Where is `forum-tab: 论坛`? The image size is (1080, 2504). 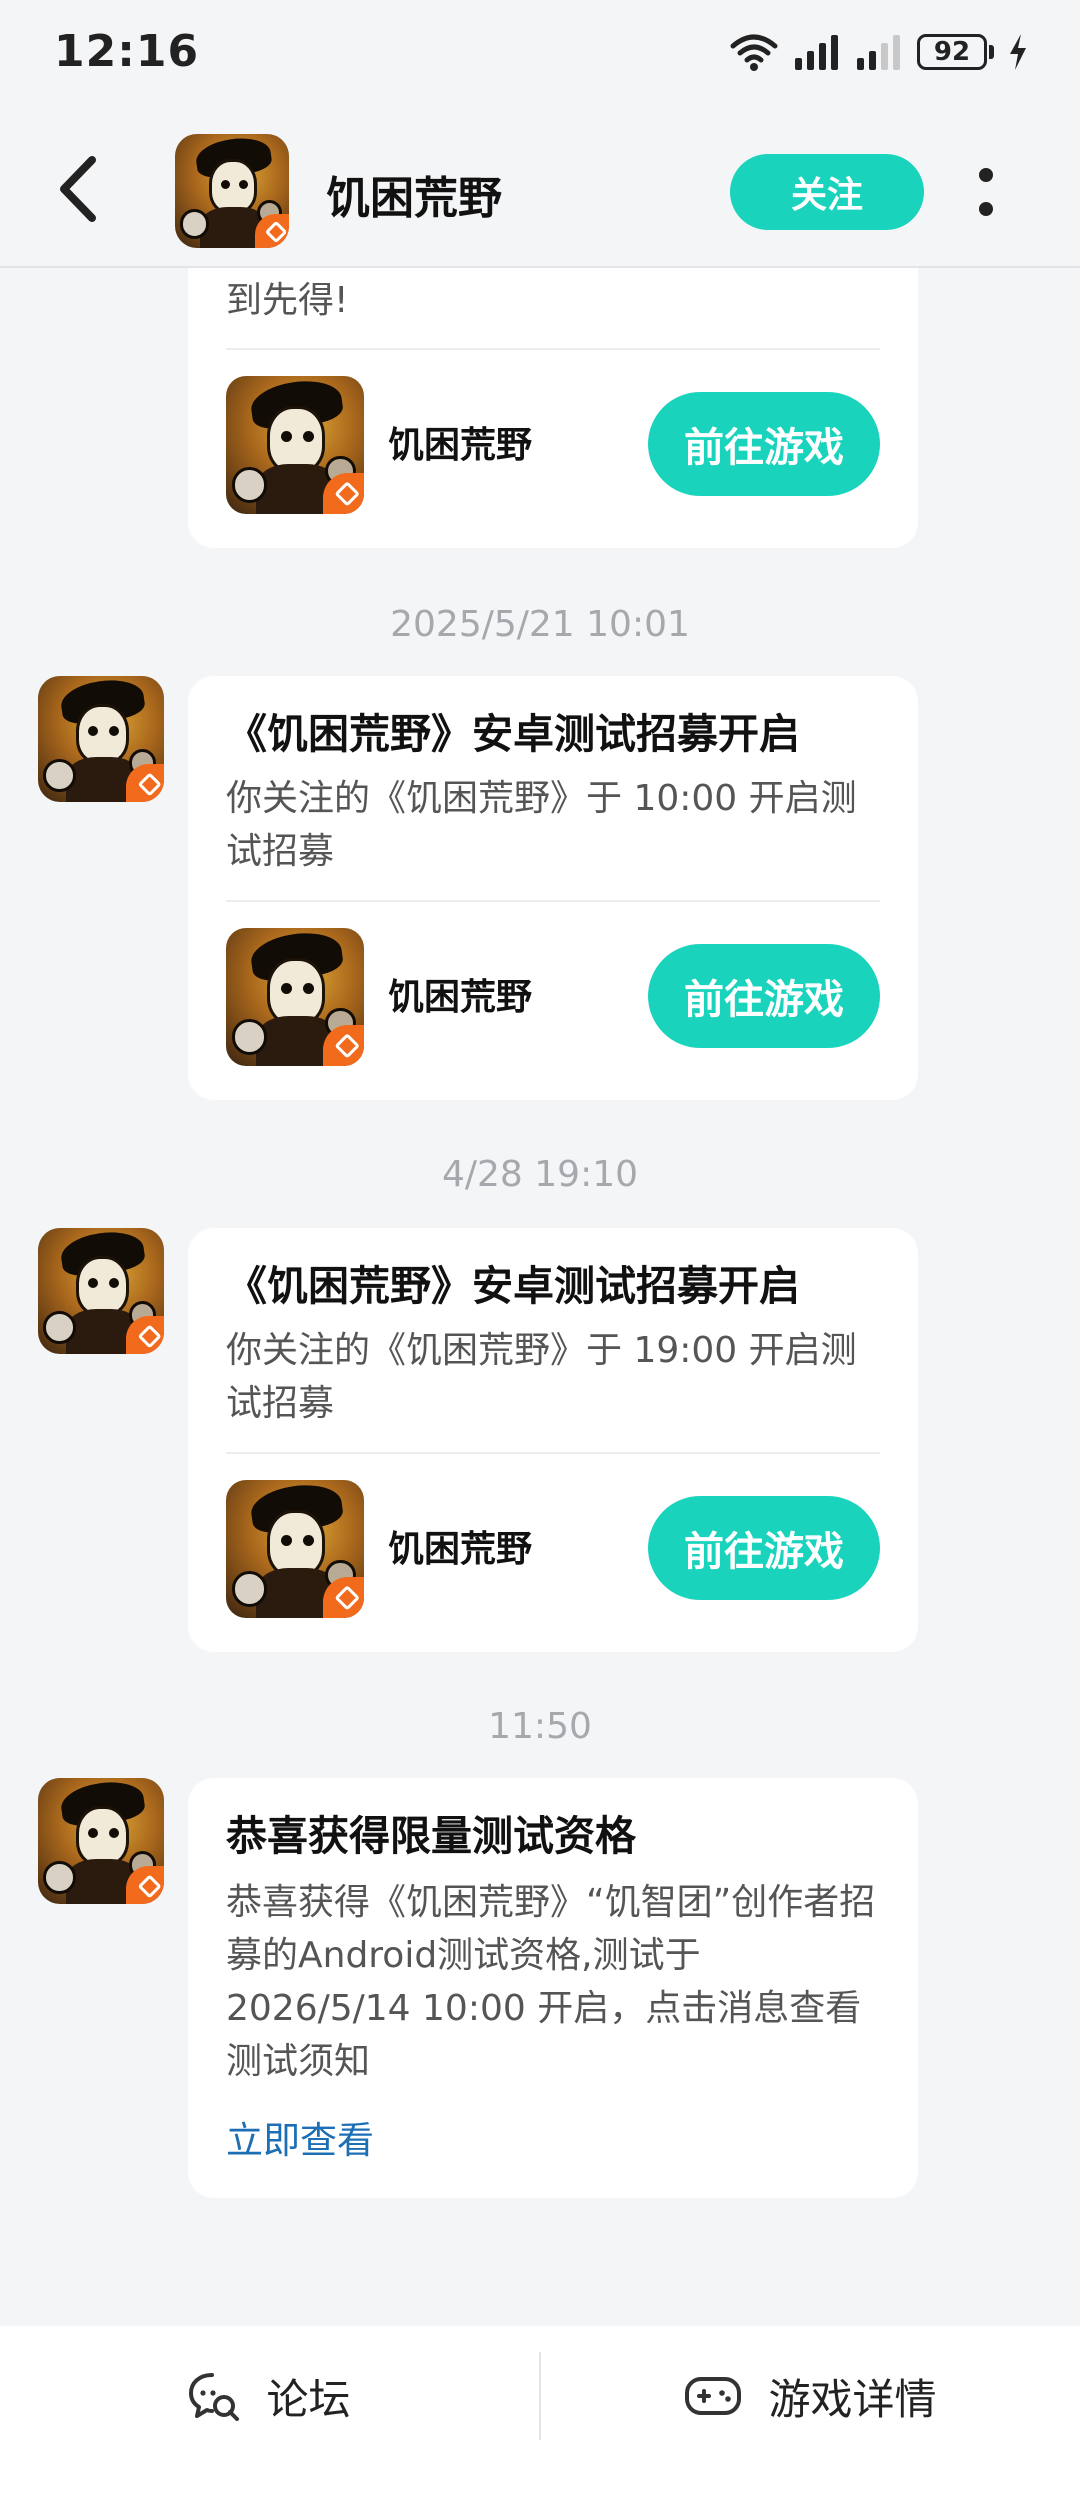 forum-tab: 论坛 is located at coordinates (269, 2396).